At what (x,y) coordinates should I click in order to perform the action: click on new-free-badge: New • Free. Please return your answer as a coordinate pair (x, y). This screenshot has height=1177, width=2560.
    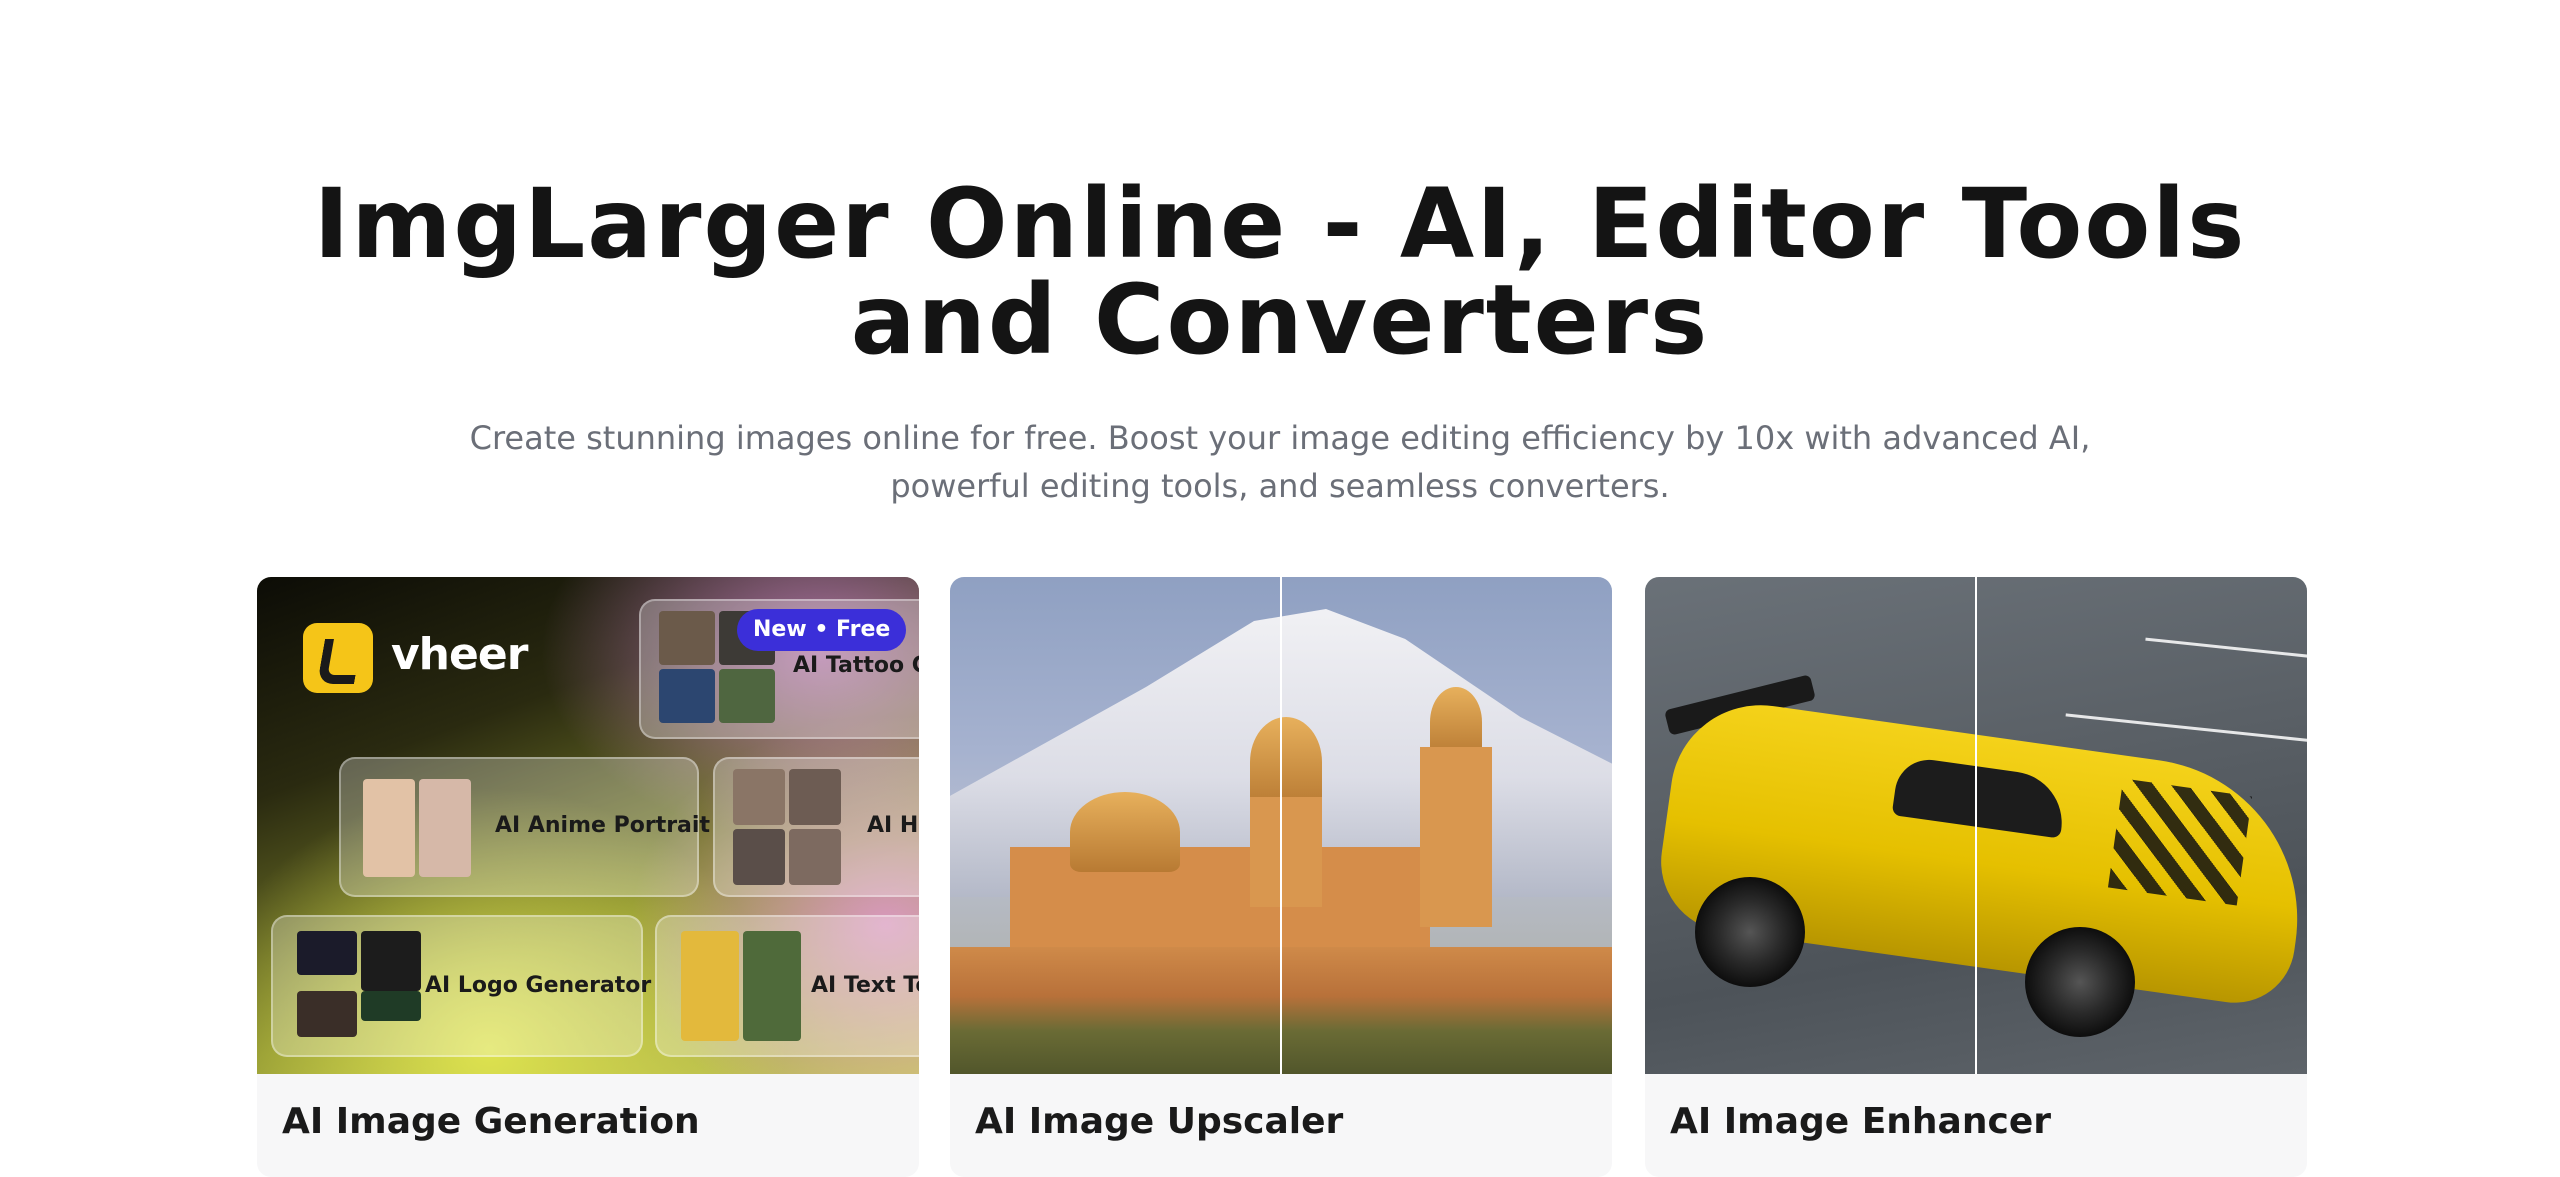
    Looking at the image, I should click on (822, 630).